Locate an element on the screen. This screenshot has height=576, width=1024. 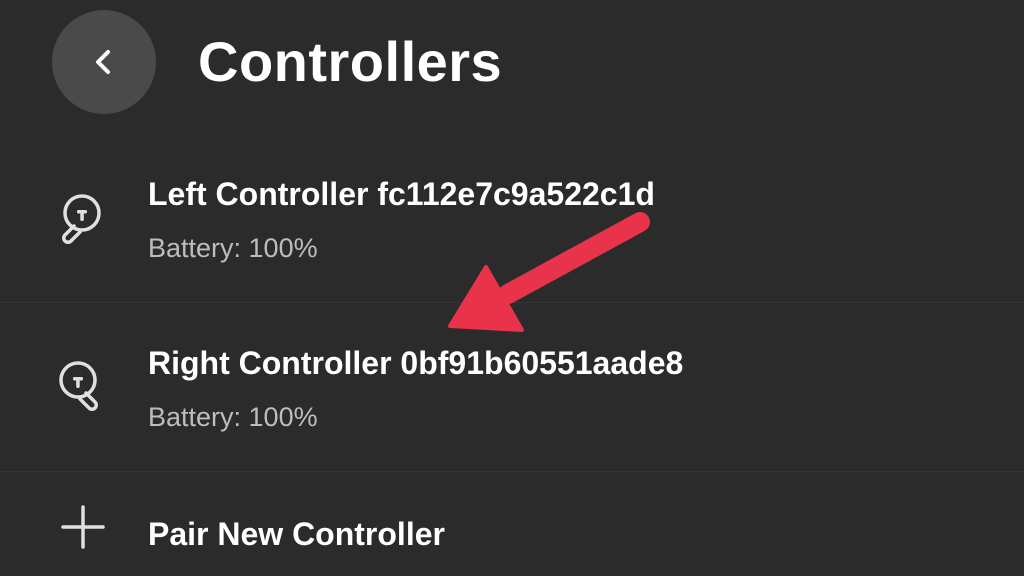
pair-new-controller-label: Pair New Controller is located at coordinates (296, 534).